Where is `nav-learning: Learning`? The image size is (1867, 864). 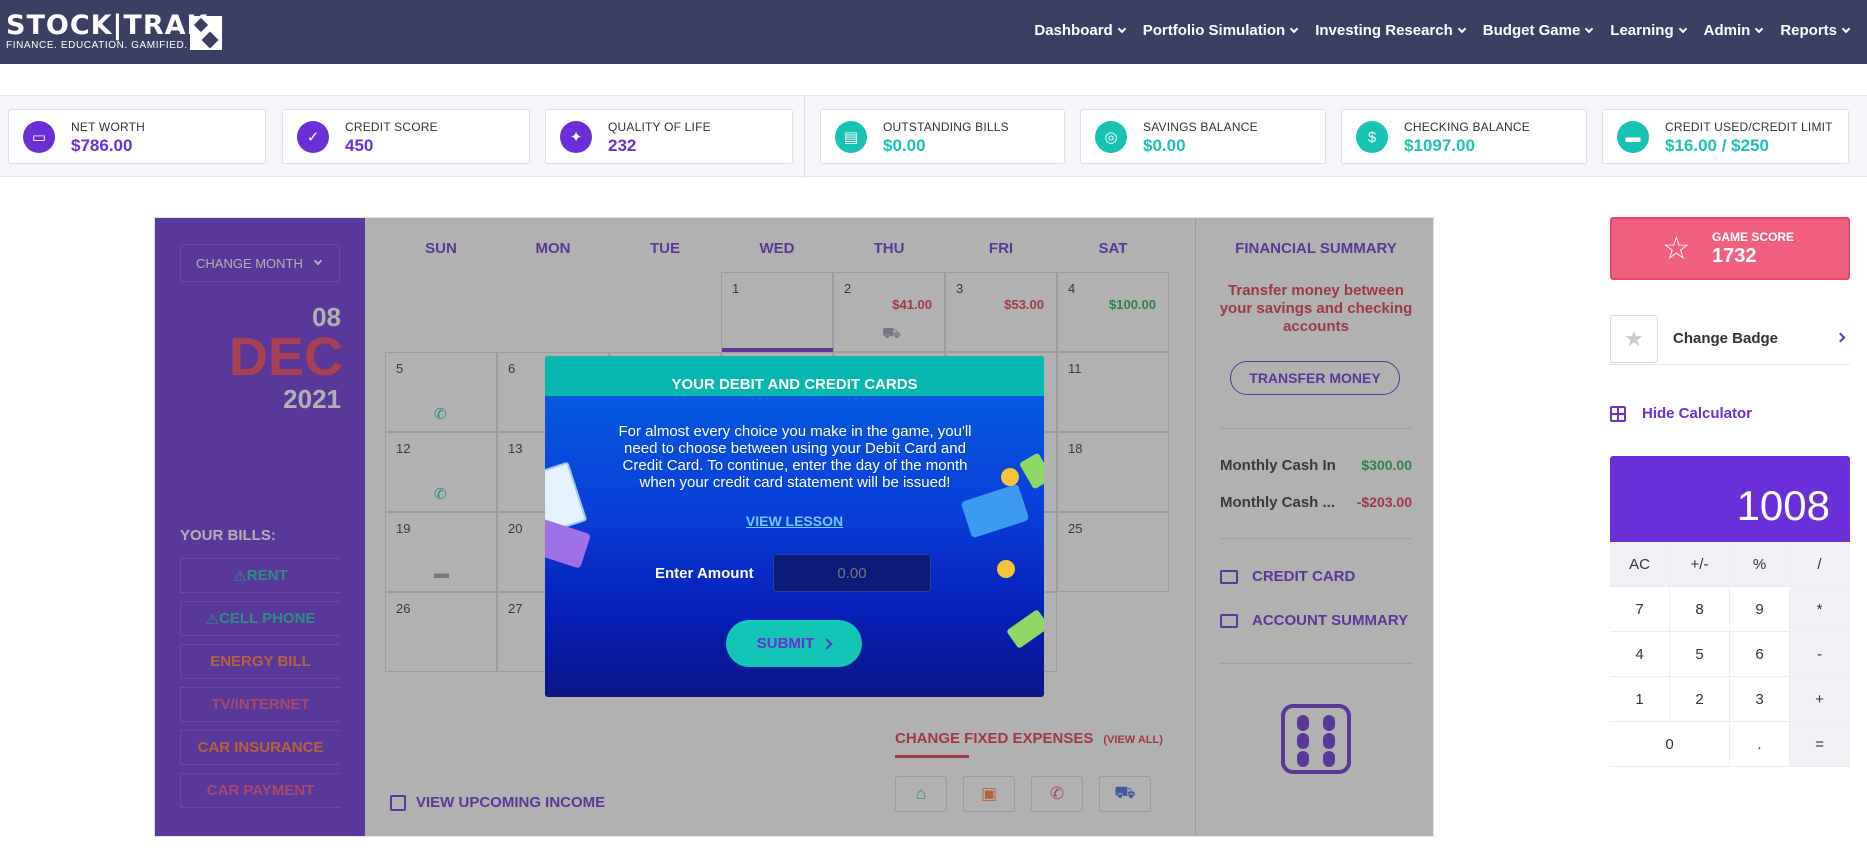
nav-learning: Learning is located at coordinates (1648, 30).